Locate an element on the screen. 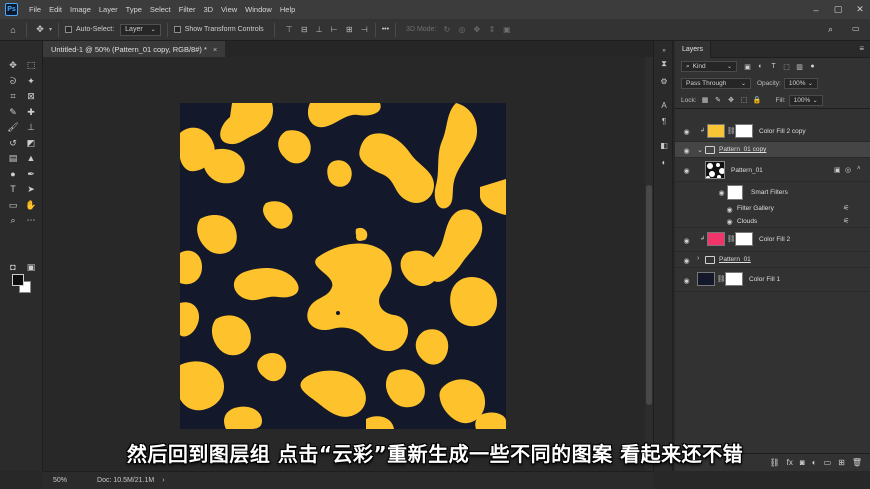 This screenshot has width=870, height=489. layer-row-pattern-01: ◉ Pattern_01 ▣ ◎ ˄ is located at coordinates (772, 170).